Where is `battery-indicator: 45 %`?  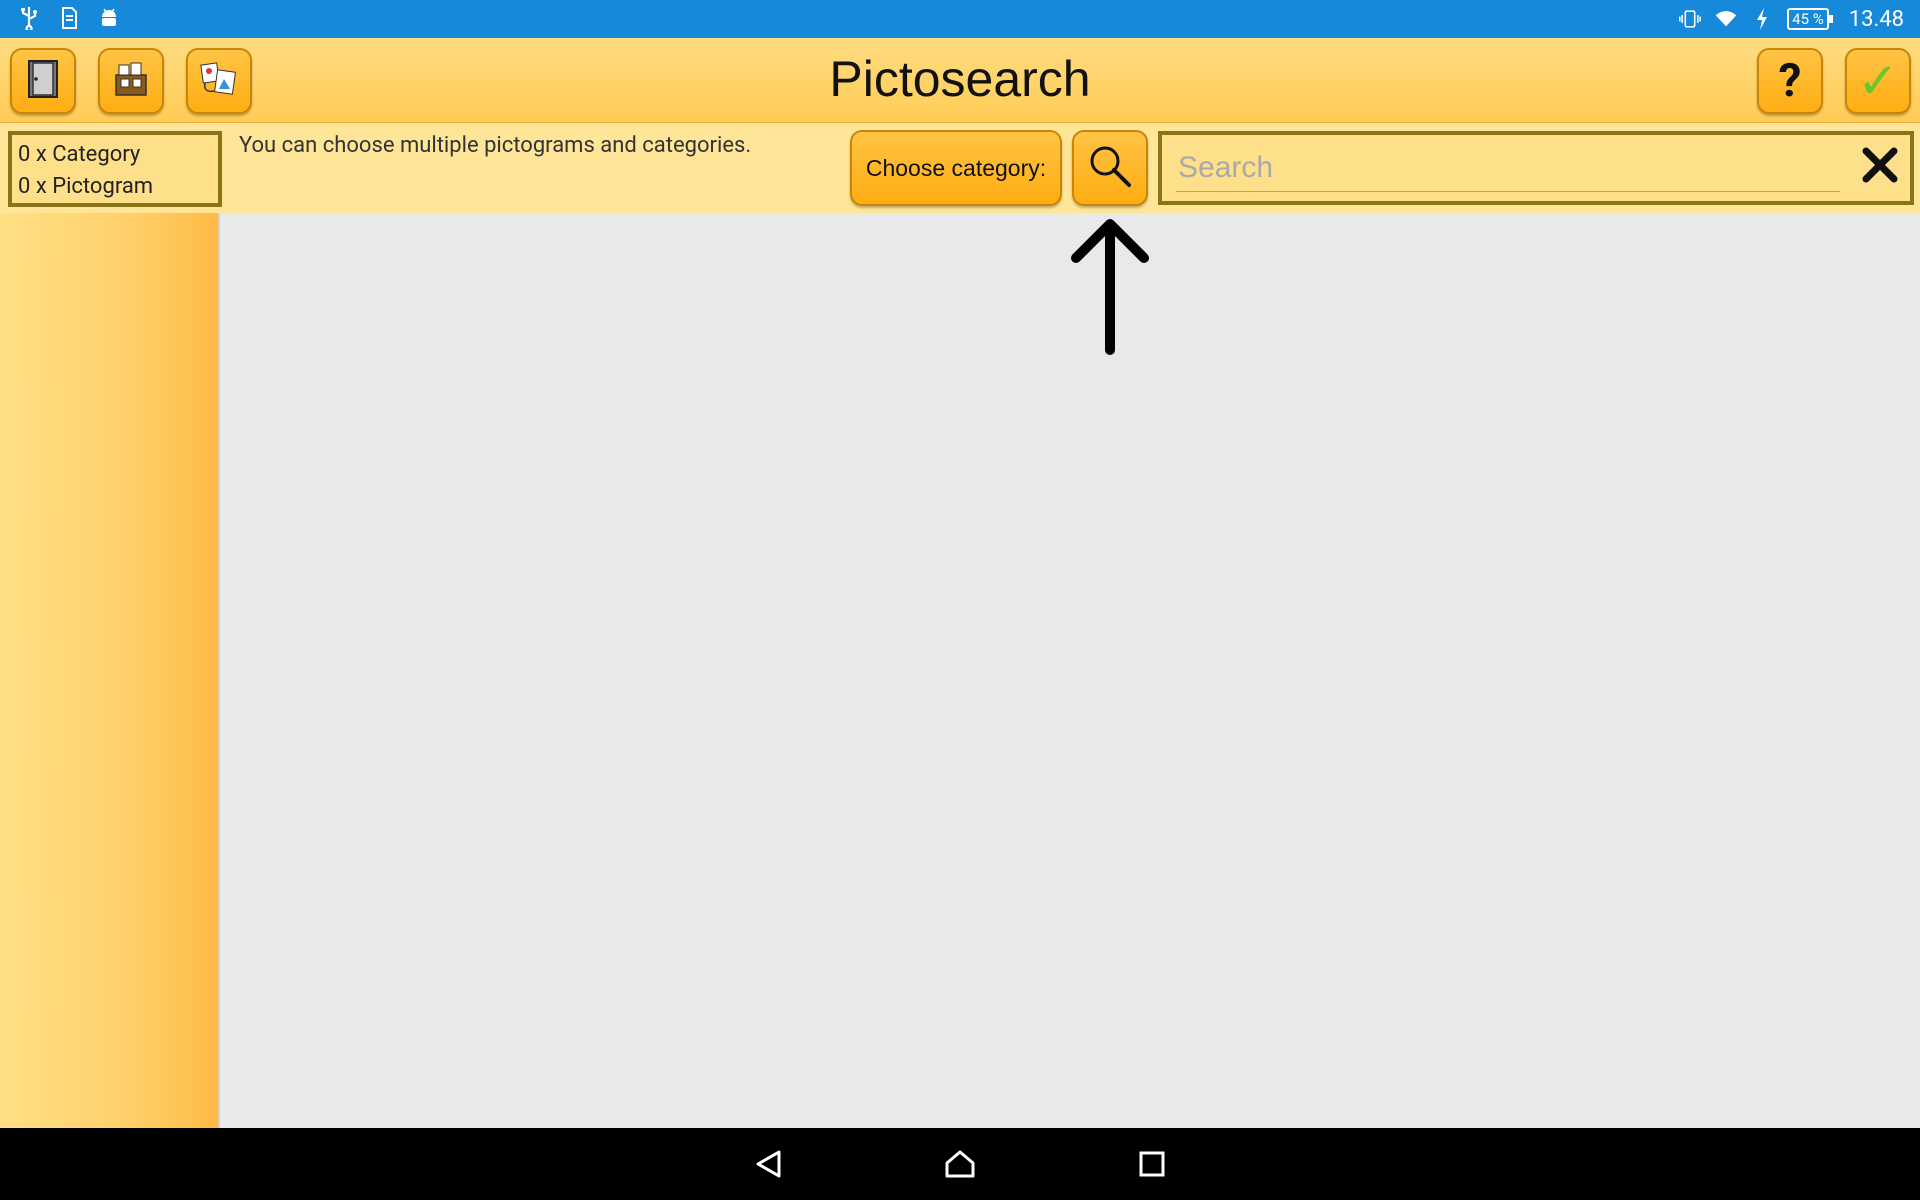 battery-indicator: 45 % is located at coordinates (1810, 19).